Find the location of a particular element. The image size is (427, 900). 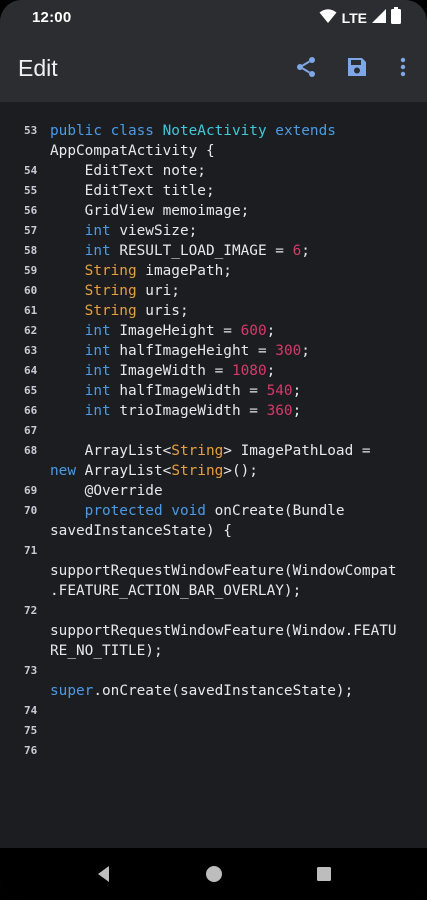

status-icons: LTE is located at coordinates (360, 18).